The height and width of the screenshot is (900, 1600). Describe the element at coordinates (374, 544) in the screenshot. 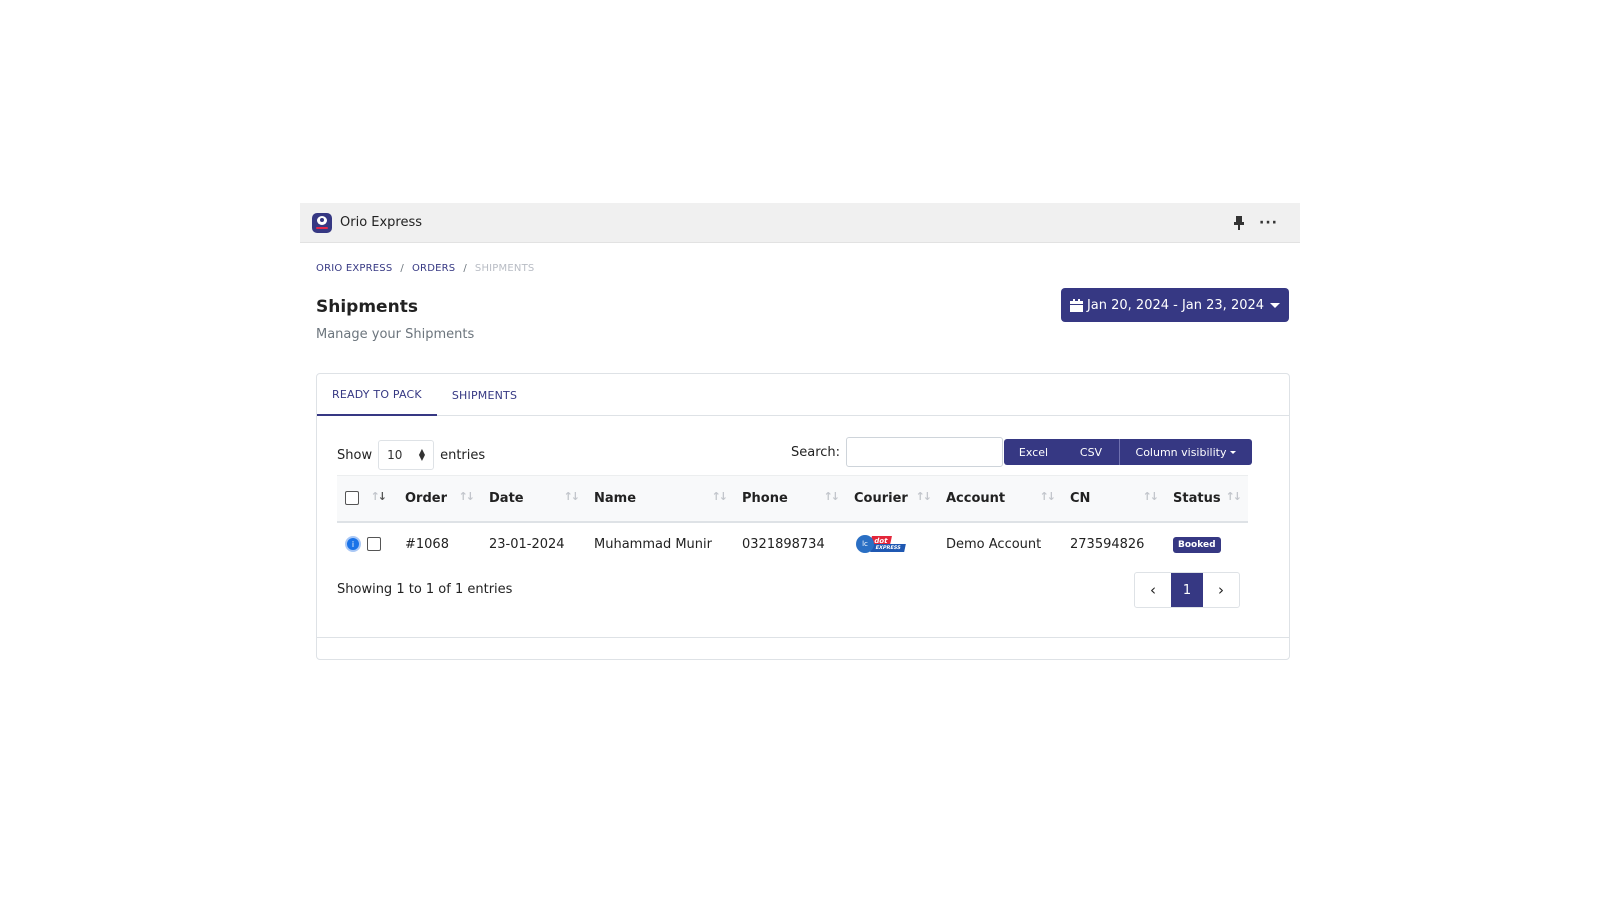

I see `row-checkbox` at that location.